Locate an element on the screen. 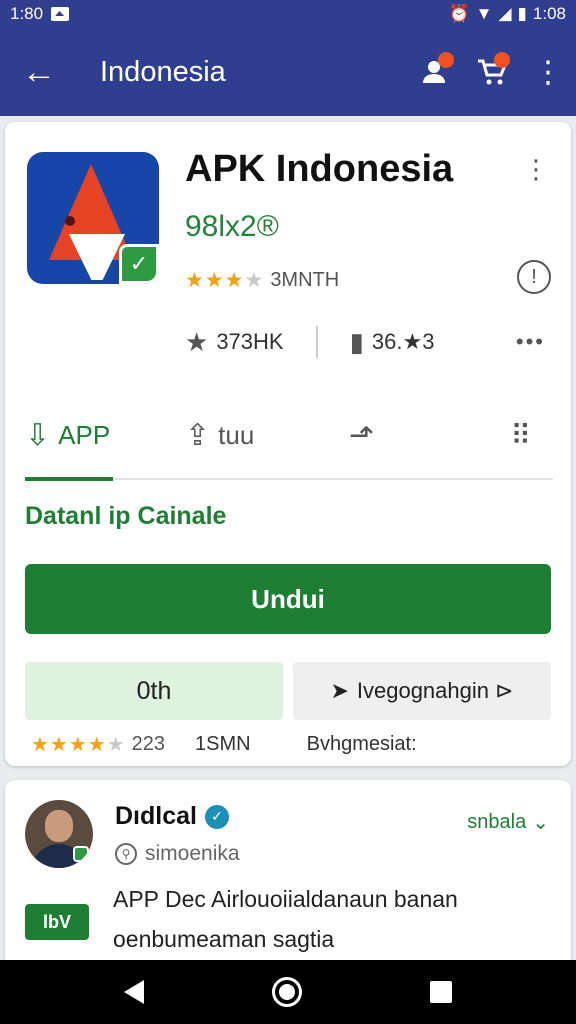  description-line-2: oenbumeaman sagtia is located at coordinates (224, 939).